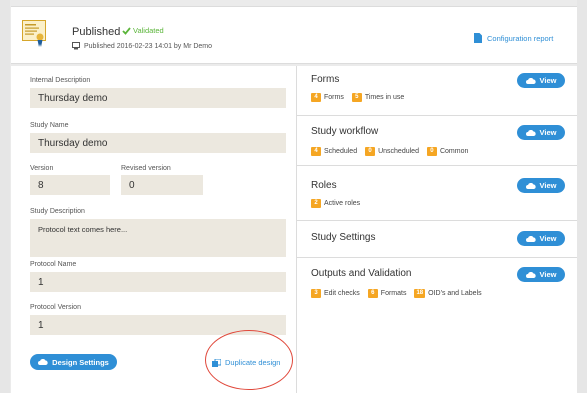 This screenshot has height=393, width=587. I want to click on view-study-workflow-button: View, so click(541, 132).